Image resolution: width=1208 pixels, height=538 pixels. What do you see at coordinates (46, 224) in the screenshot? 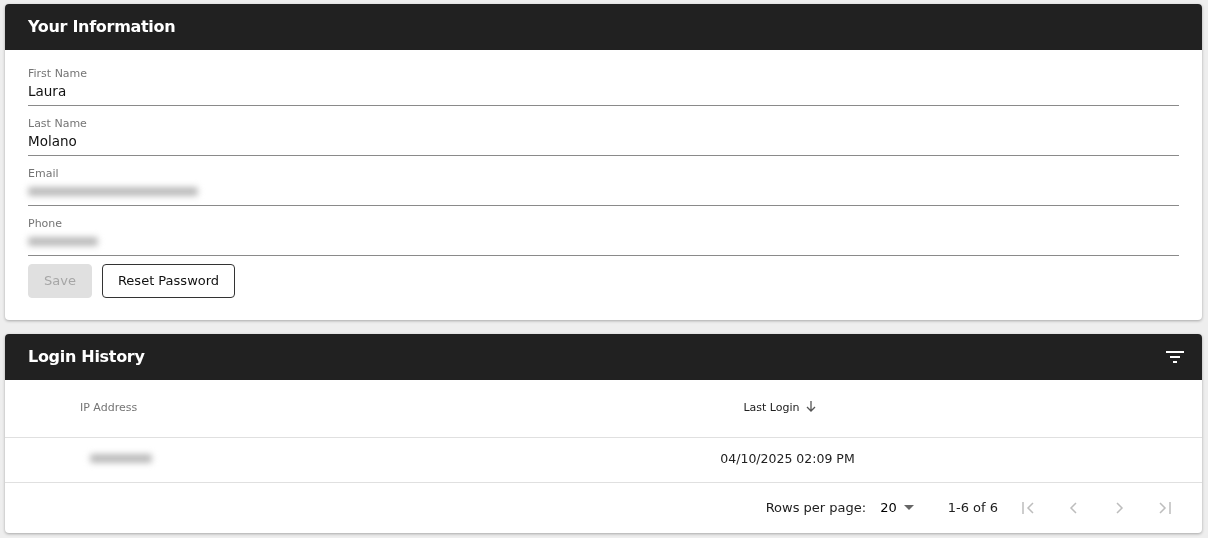
I see `field-label: Phone` at bounding box center [46, 224].